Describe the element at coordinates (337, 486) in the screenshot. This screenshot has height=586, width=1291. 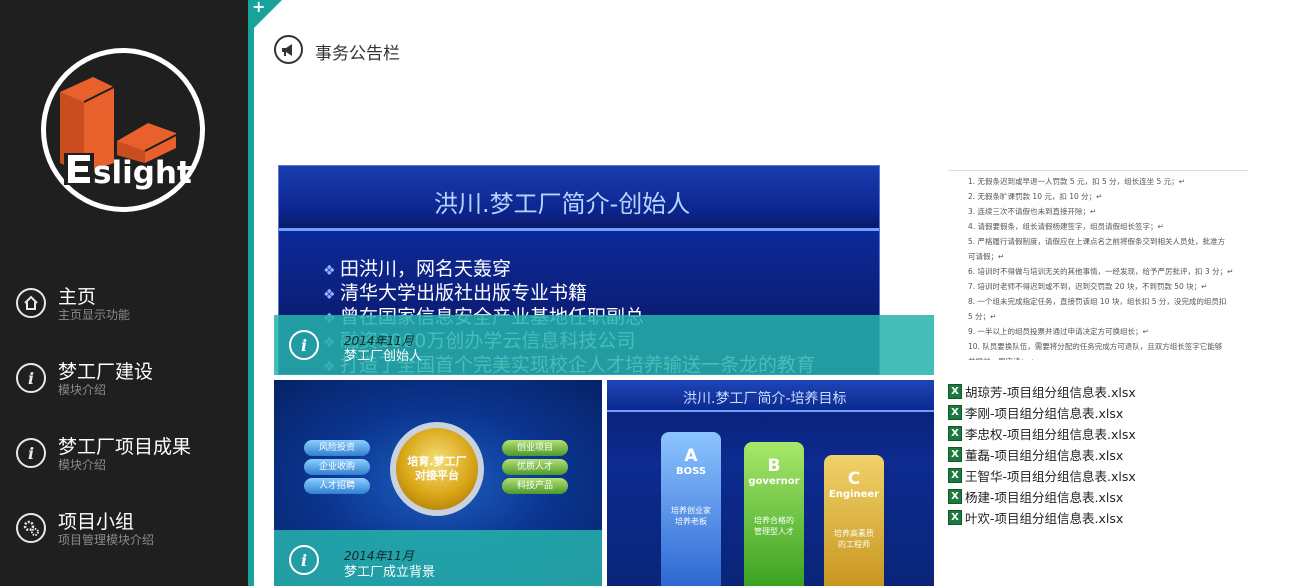
I see `platform-item: 人才招聘` at that location.